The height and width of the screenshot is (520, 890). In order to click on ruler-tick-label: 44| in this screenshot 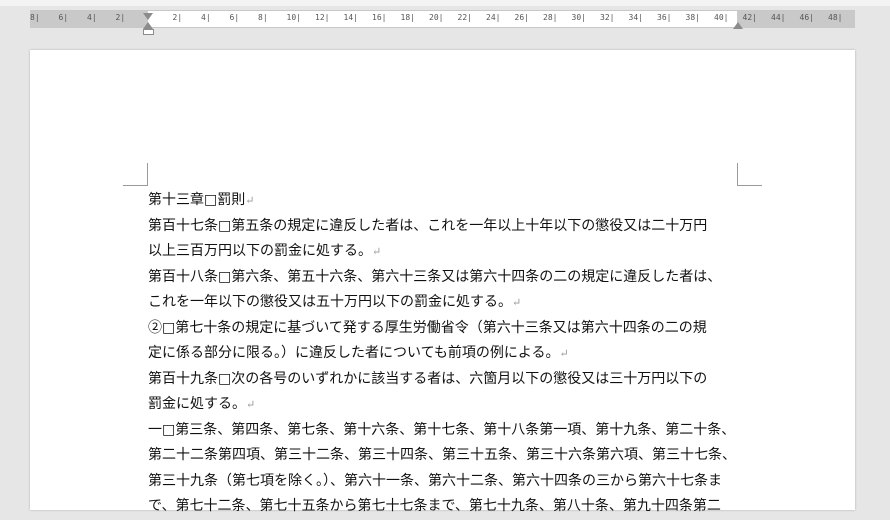, I will do `click(778, 17)`.